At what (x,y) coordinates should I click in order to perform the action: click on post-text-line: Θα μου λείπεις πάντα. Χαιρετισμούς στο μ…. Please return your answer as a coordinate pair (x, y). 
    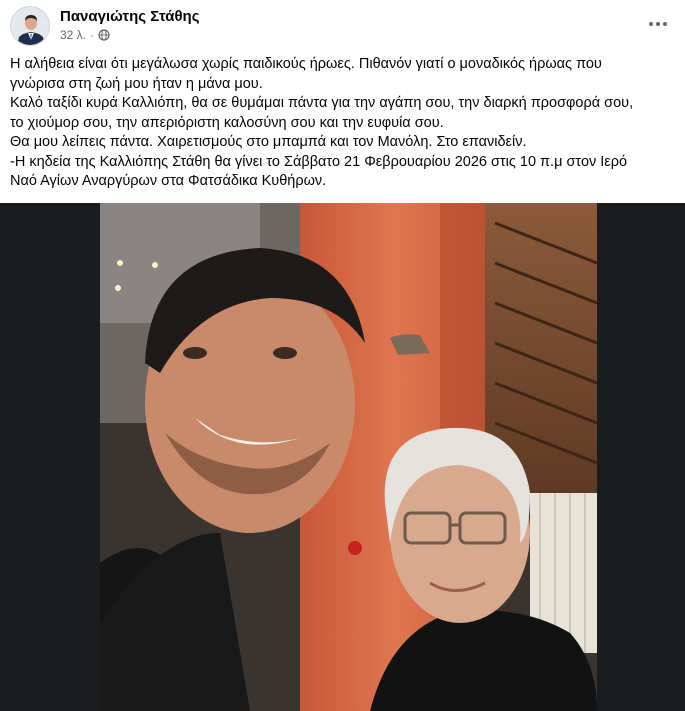
    Looking at the image, I should click on (268, 142).